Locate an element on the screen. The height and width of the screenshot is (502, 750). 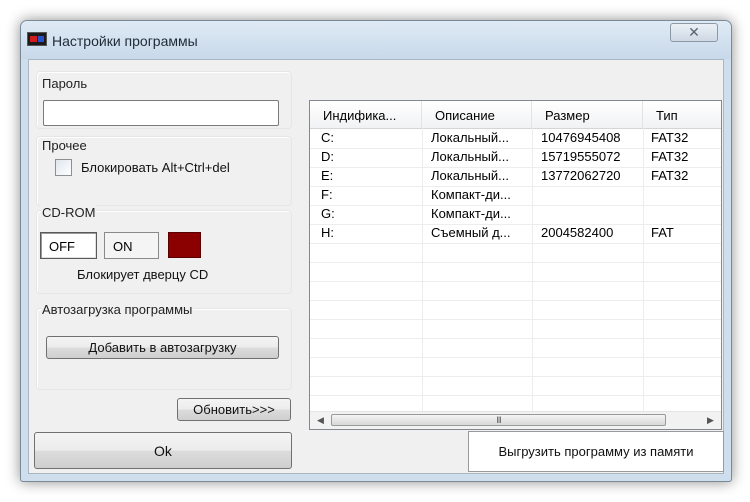
cdrom-status-indicator is located at coordinates (184, 245).